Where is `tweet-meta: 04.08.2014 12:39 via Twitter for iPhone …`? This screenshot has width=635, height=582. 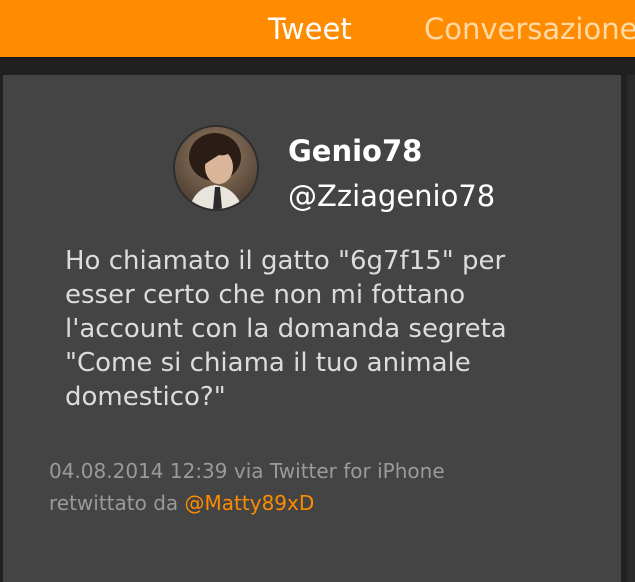 tweet-meta: 04.08.2014 12:39 via Twitter for iPhone … is located at coordinates (247, 487).